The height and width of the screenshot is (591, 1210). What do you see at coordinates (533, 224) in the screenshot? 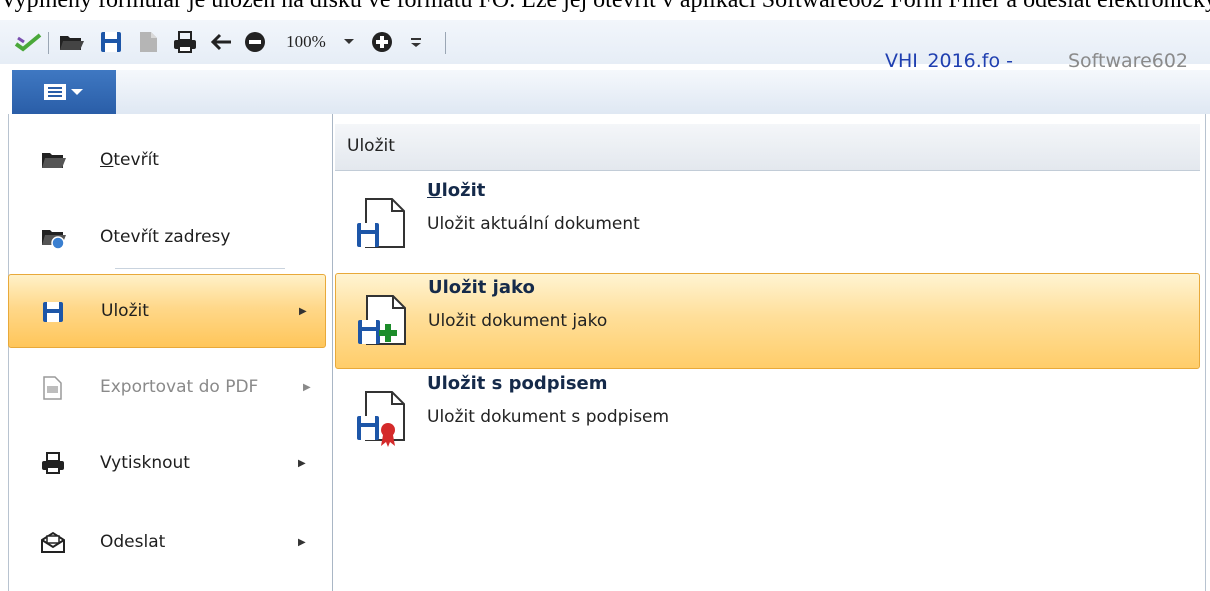
I see `submenu-item-description: Uložit aktuální dokument` at bounding box center [533, 224].